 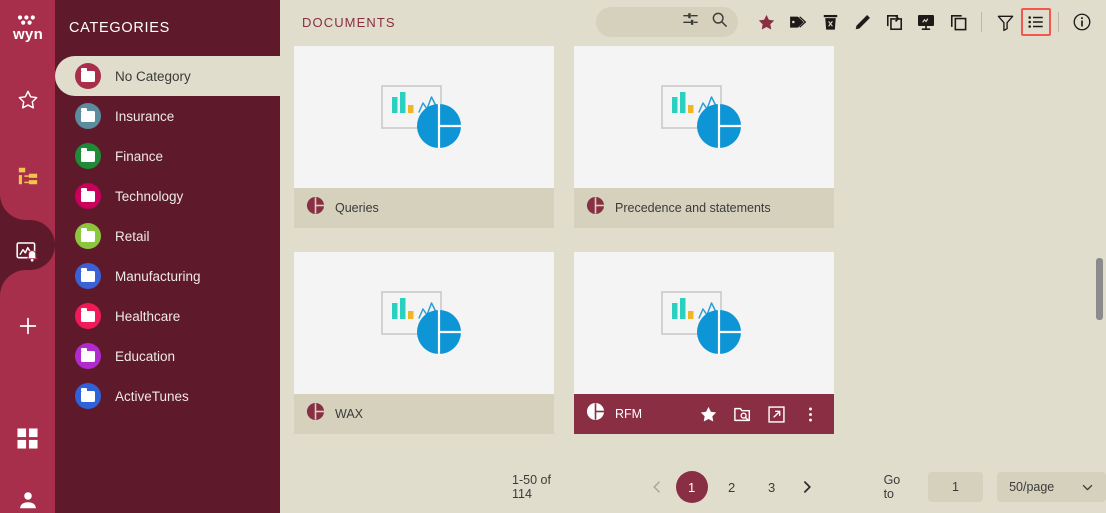 I want to click on page-number-list: 123, so click(x=732, y=487).